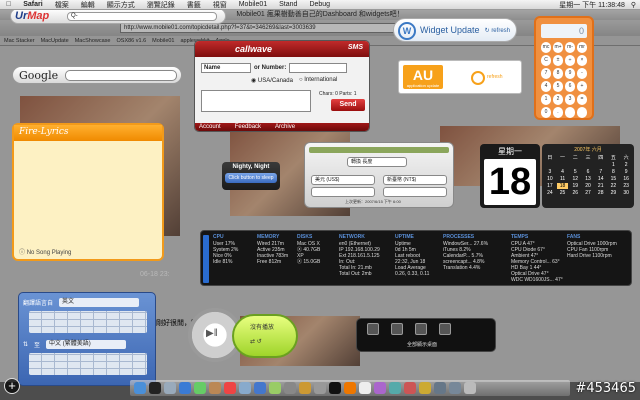  Describe the element at coordinates (582, 99) in the screenshot. I see `calculator-key: =` at that location.